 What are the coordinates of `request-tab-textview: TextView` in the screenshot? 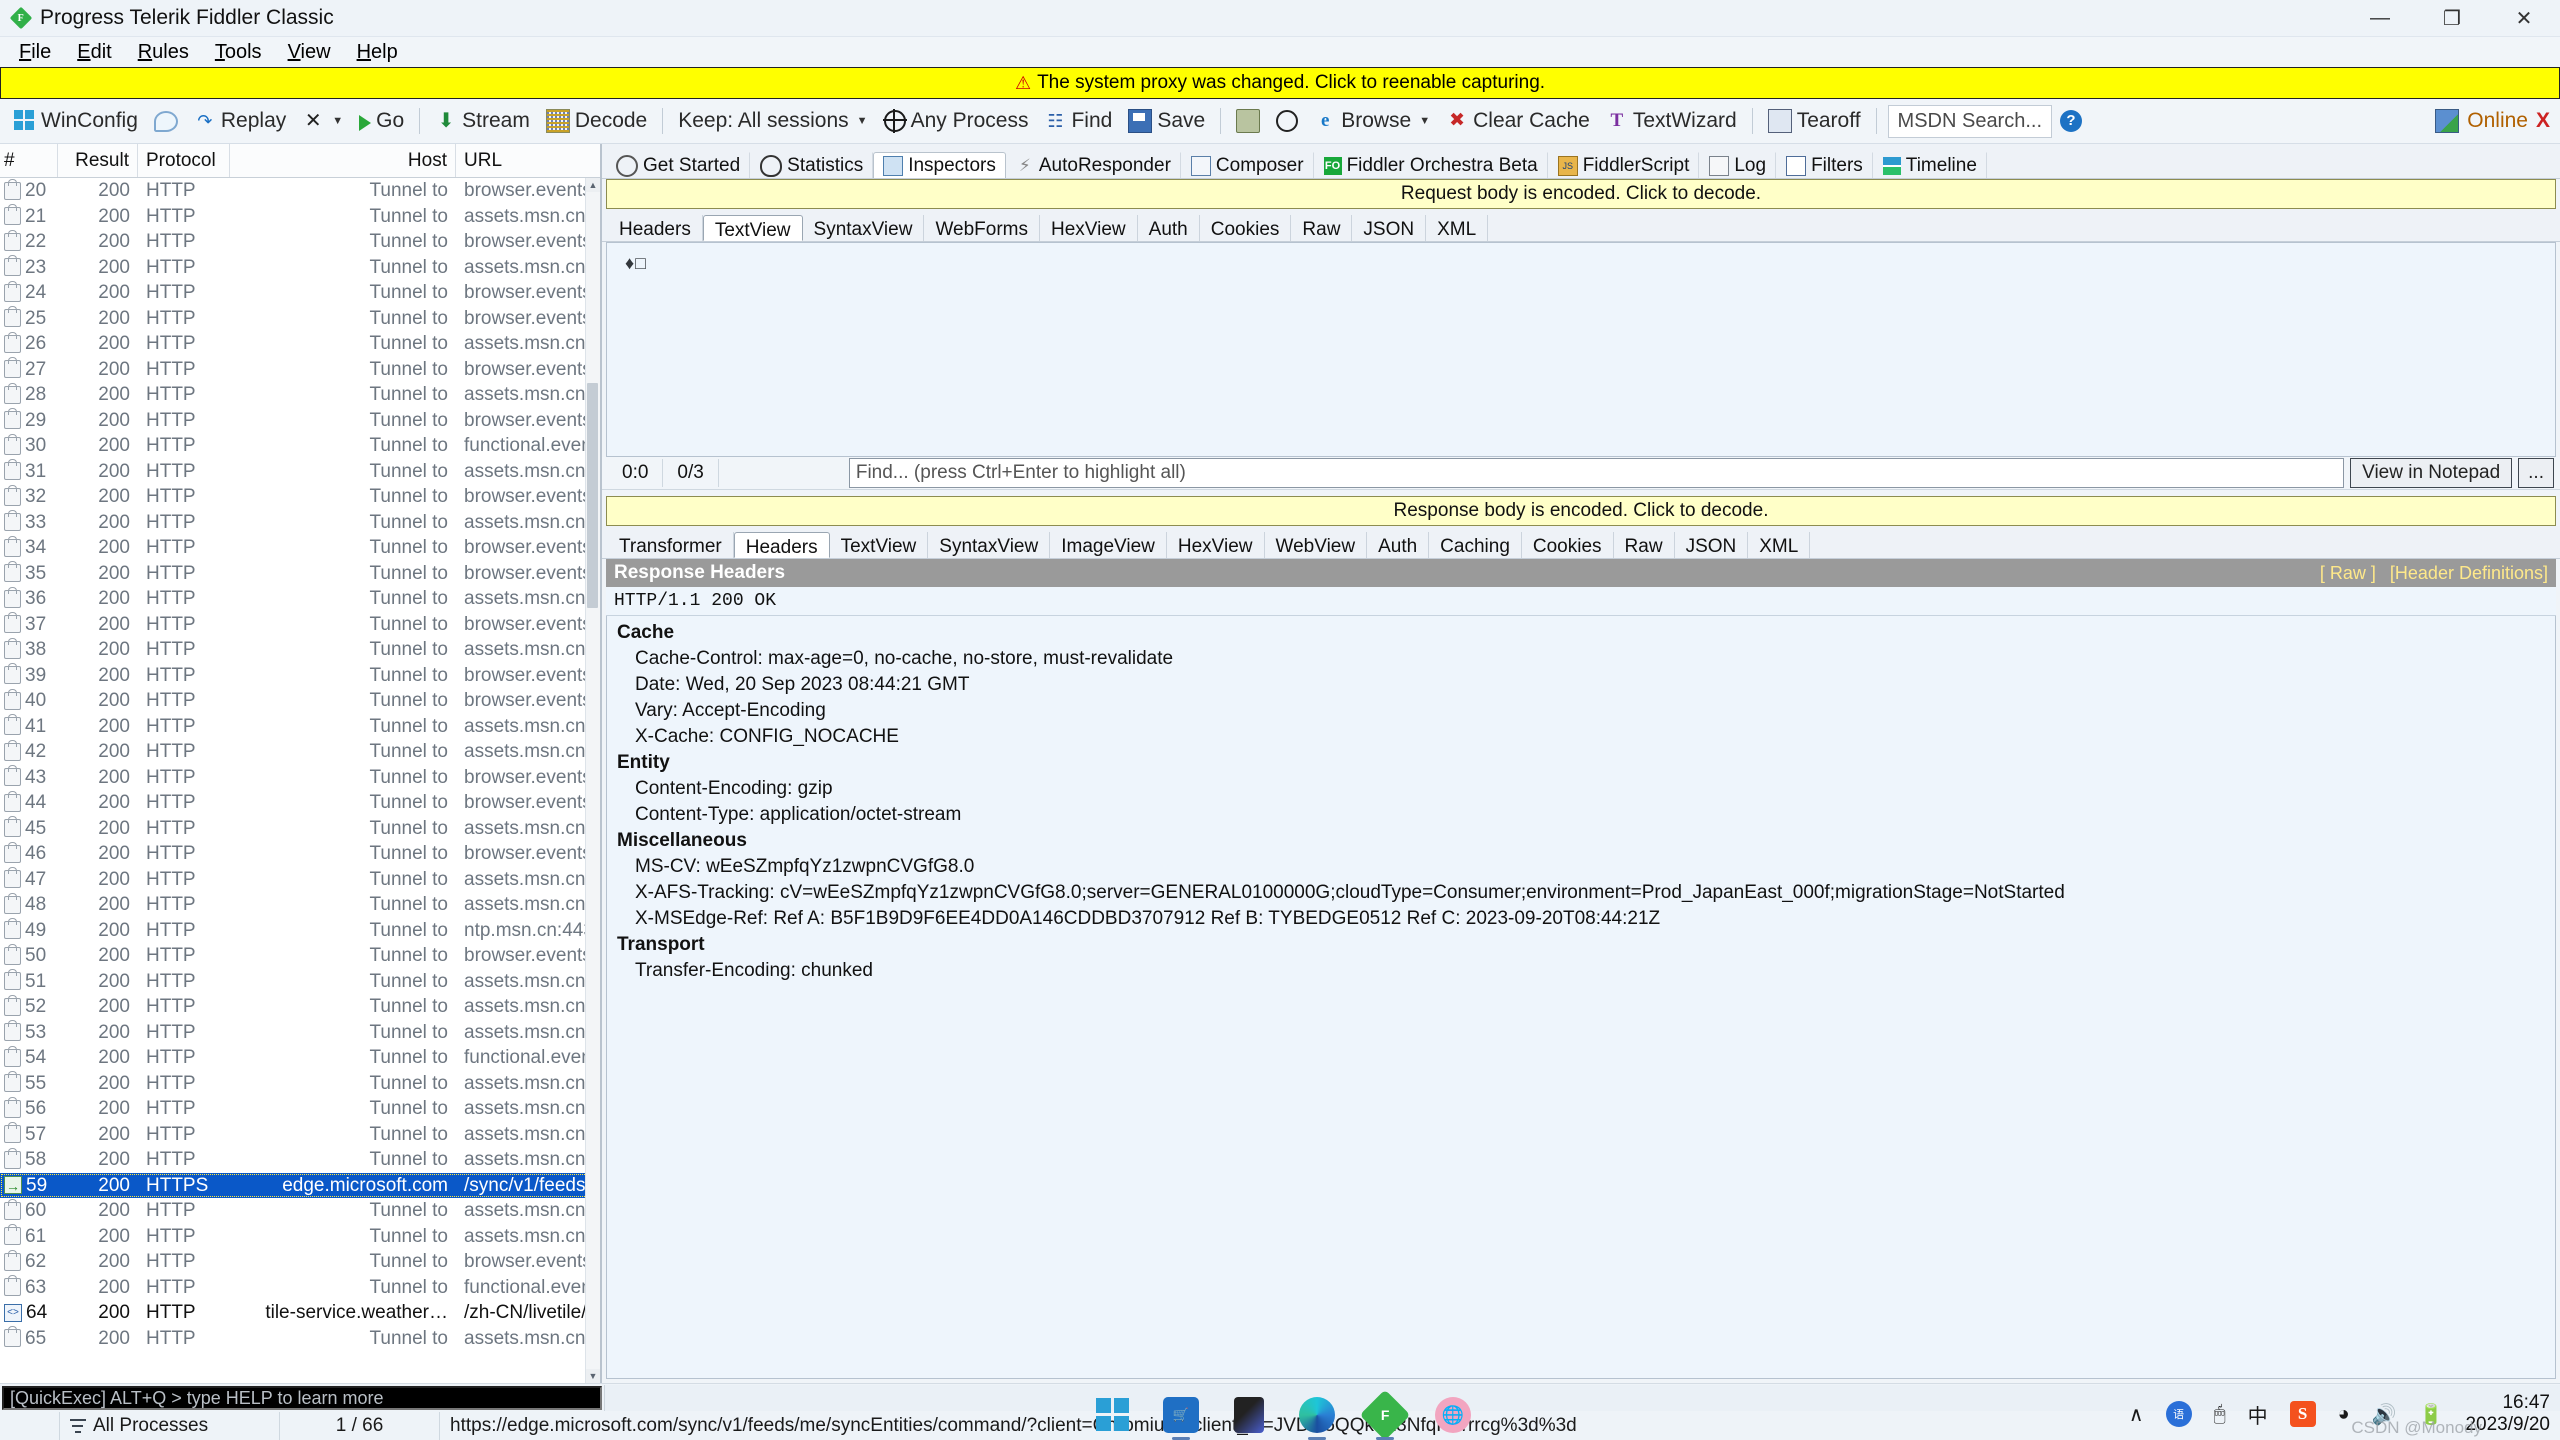 It's located at (752, 228).